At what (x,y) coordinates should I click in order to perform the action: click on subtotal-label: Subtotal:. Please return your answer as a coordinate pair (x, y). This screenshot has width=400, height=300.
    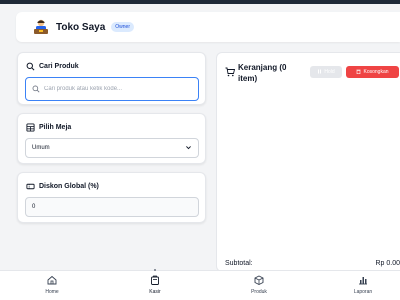
    Looking at the image, I should click on (239, 263).